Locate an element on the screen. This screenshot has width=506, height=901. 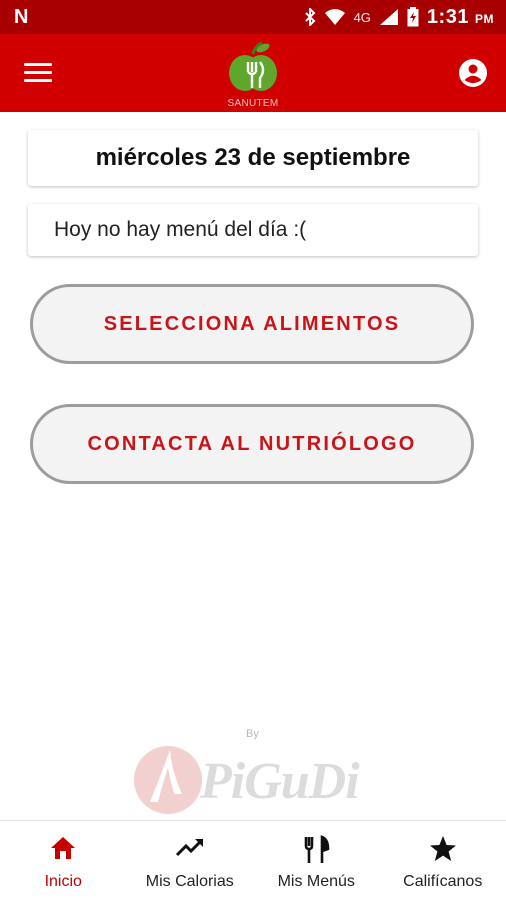
nav-item-calificanos: Califícanos is located at coordinates (443, 861).